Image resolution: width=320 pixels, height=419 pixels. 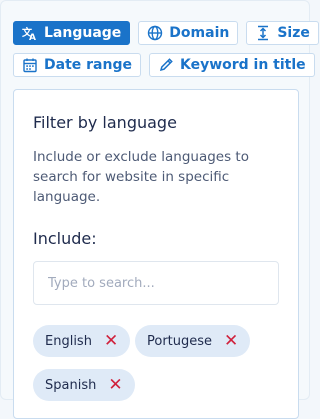 What do you see at coordinates (180, 341) in the screenshot?
I see `language-tag-label: Portugese` at bounding box center [180, 341].